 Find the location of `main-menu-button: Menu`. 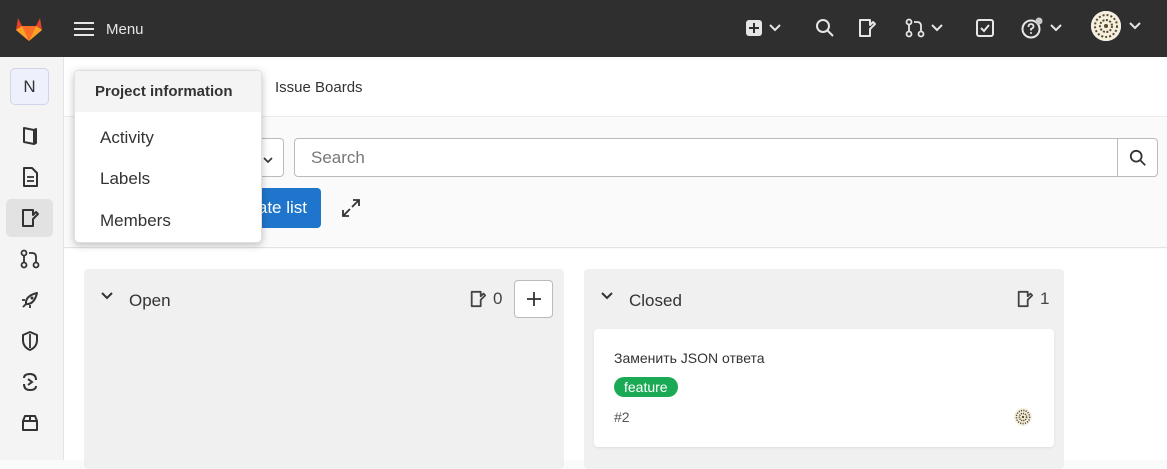

main-menu-button: Menu is located at coordinates (109, 29).